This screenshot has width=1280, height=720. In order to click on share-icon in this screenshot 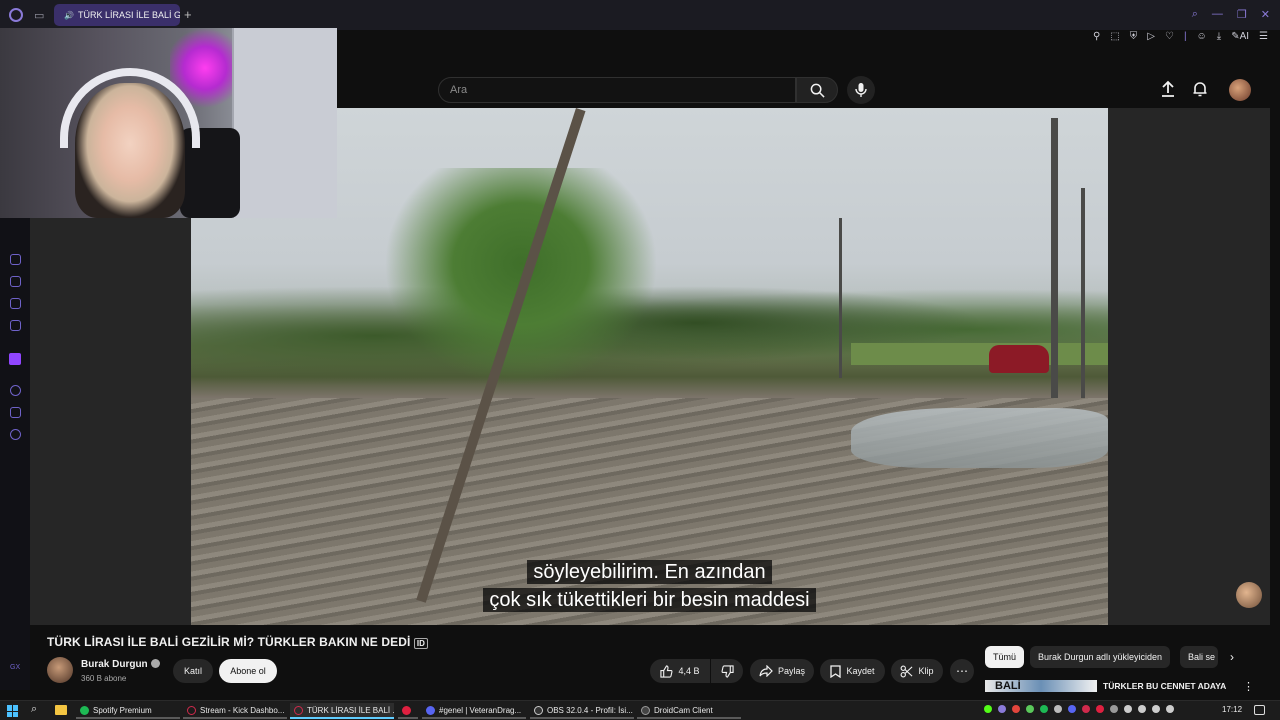, I will do `click(766, 671)`.